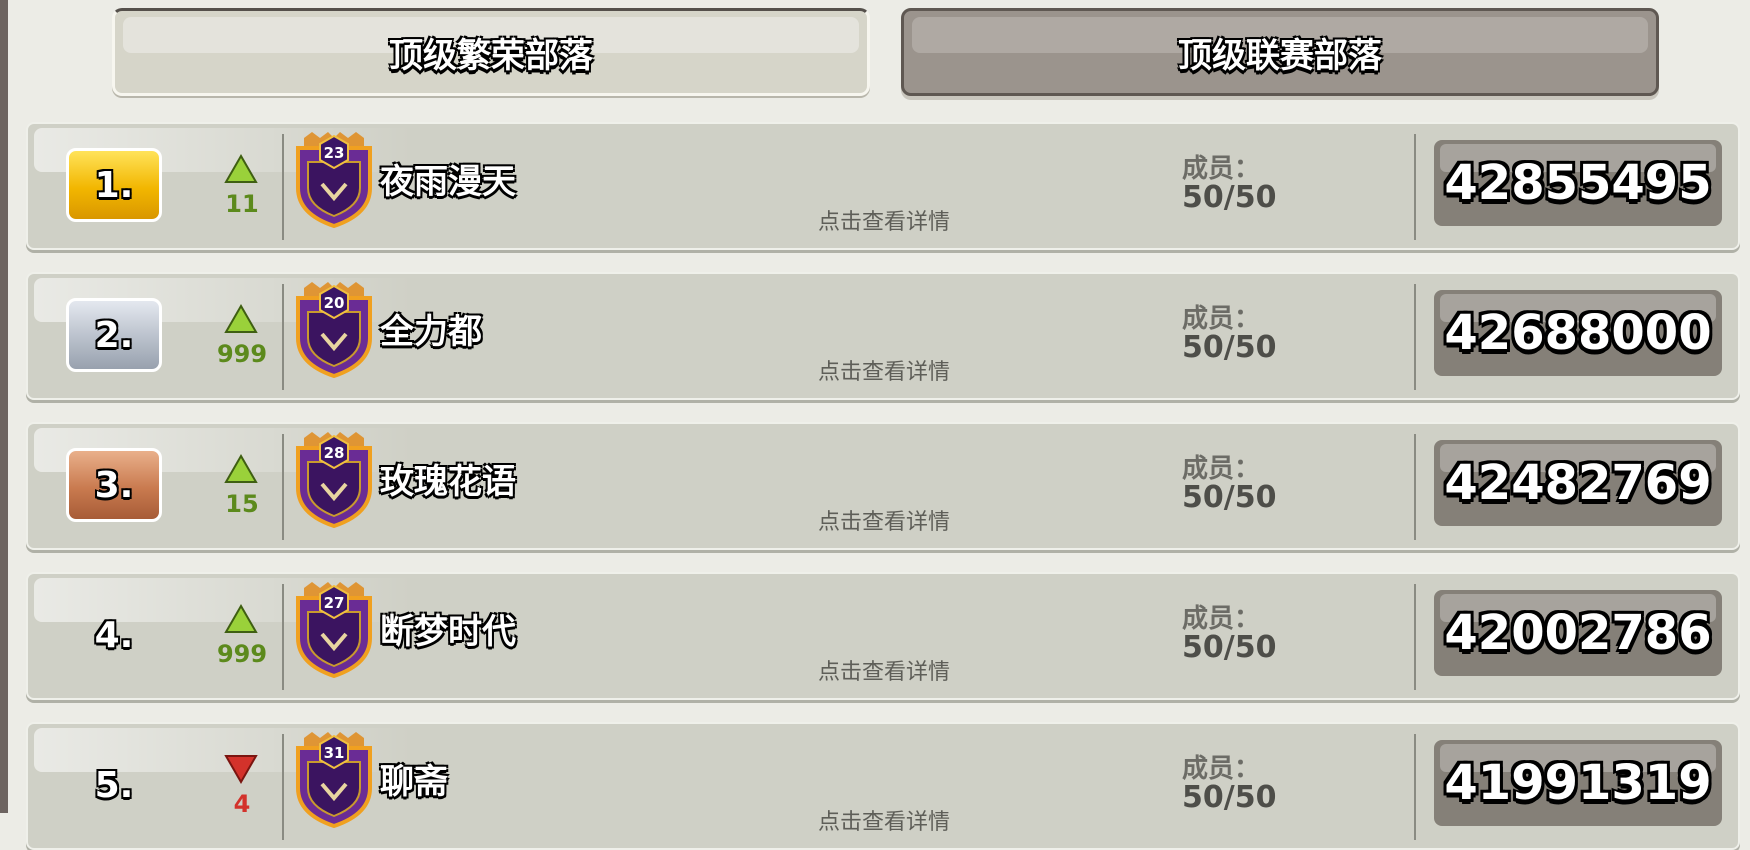  I want to click on clan-row: 1. 11 23 夜雨漫天 点击查看详情 成员： 50/50 42855495, so click(883, 186).